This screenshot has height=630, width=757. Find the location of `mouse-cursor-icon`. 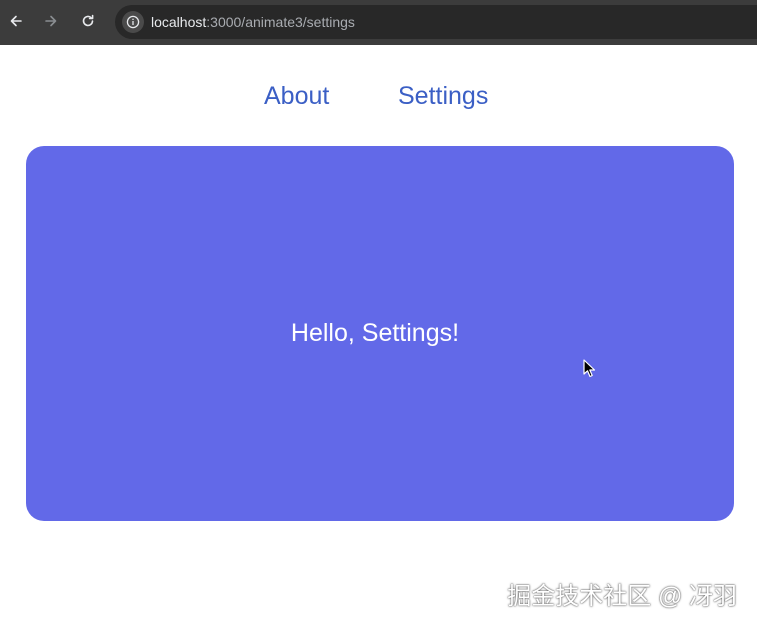

mouse-cursor-icon is located at coordinates (589, 368).